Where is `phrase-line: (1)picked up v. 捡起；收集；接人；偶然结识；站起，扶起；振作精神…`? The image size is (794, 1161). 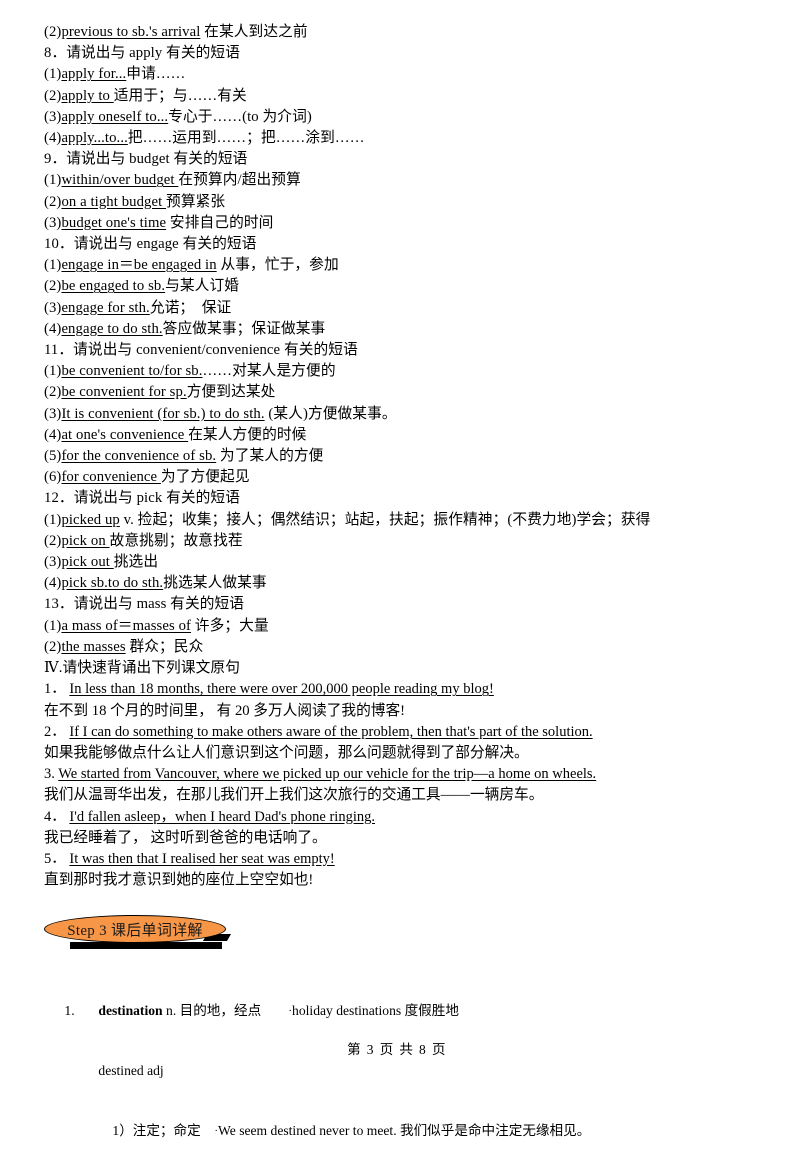
phrase-line: (1)picked up v. 捡起；收集；接人；偶然结识；站起，扶起；振作精神… is located at coordinates (397, 520).